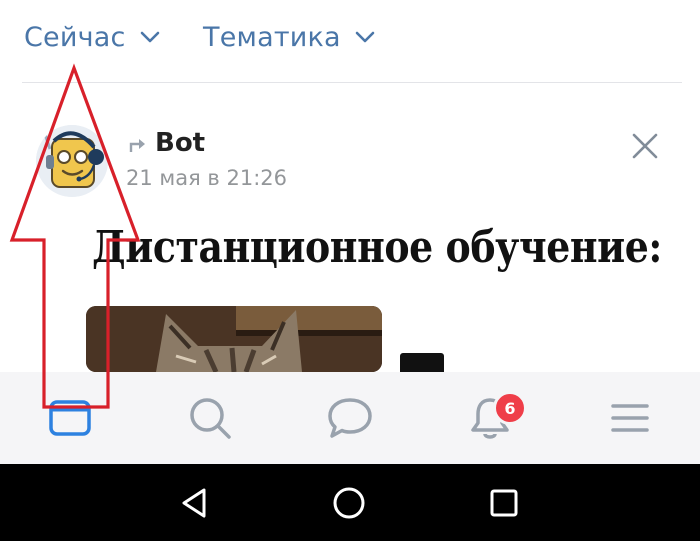 The height and width of the screenshot is (541, 700). Describe the element at coordinates (510, 408) in the screenshot. I see `notification-badge: 6` at that location.